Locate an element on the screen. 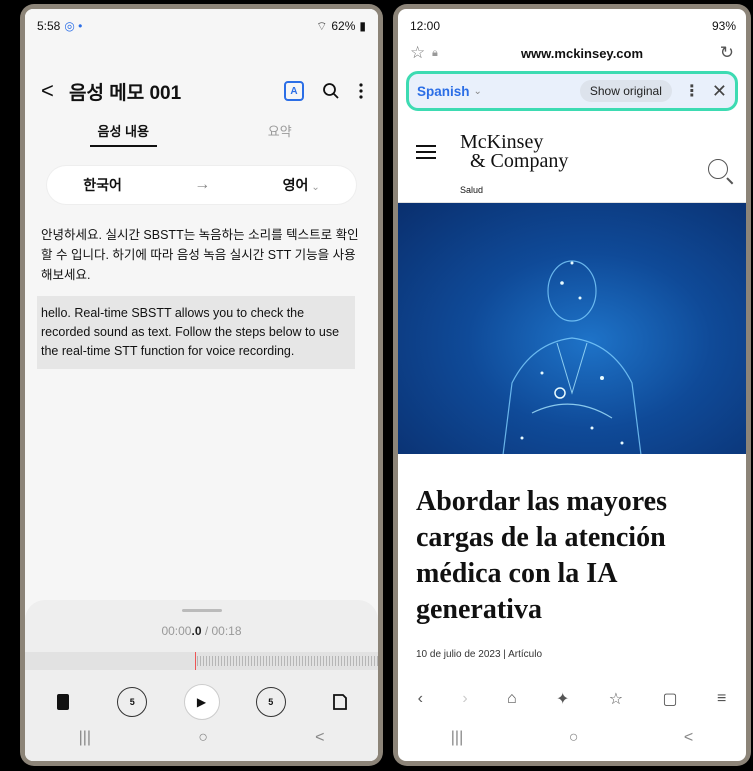 The image size is (753, 771). status-indicators: ◎ • is located at coordinates (73, 26).